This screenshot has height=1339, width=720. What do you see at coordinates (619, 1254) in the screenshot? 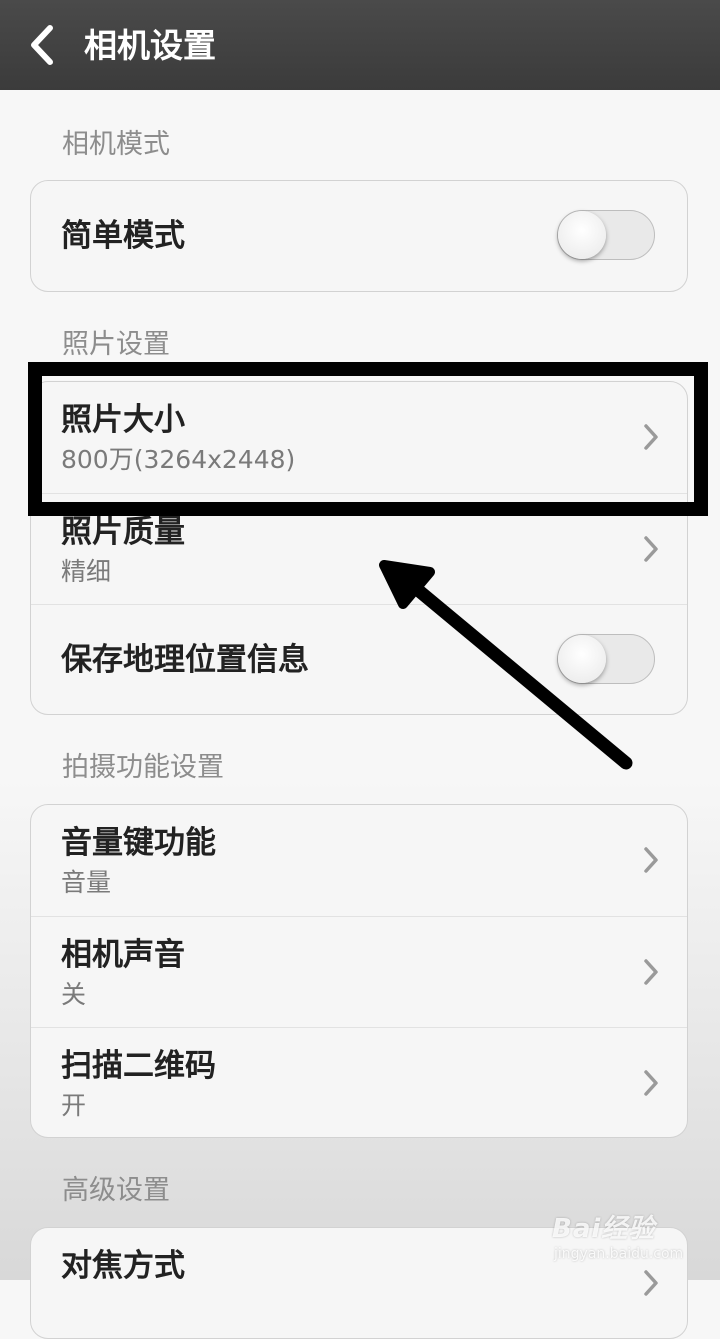
I see `watermark-url: jingyan.baidu.com` at bounding box center [619, 1254].